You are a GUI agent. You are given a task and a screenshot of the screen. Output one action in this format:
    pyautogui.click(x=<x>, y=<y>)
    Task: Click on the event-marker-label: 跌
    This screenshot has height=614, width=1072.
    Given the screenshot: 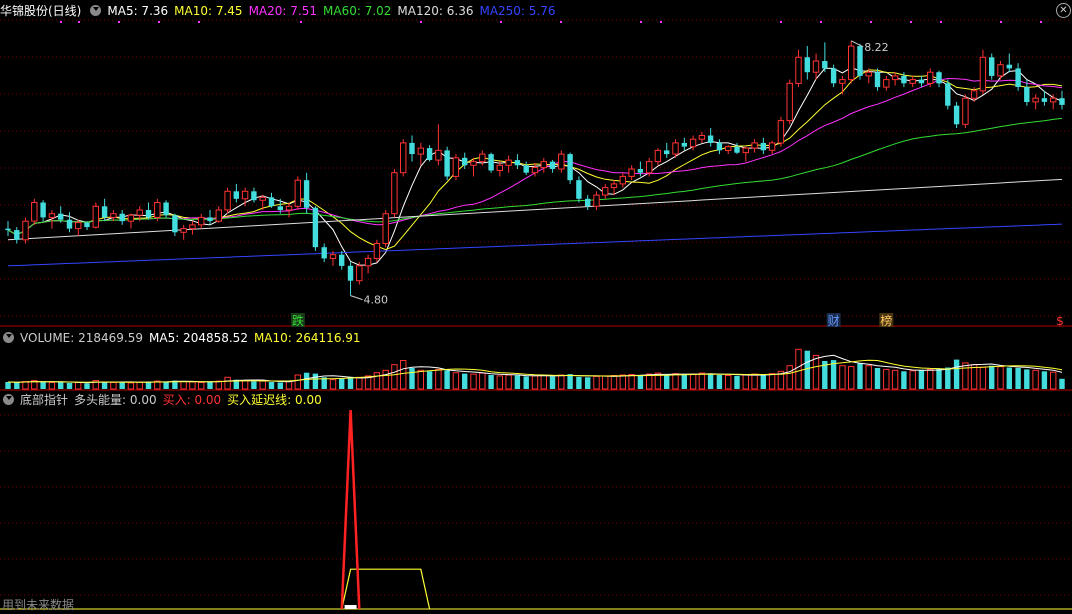 What is the action you would take?
    pyautogui.click(x=298, y=320)
    